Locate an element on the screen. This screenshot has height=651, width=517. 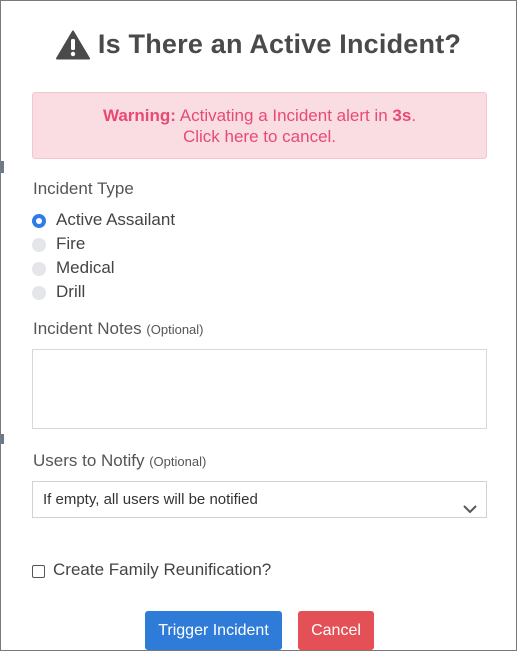
alert-countdown: 3s is located at coordinates (402, 115).